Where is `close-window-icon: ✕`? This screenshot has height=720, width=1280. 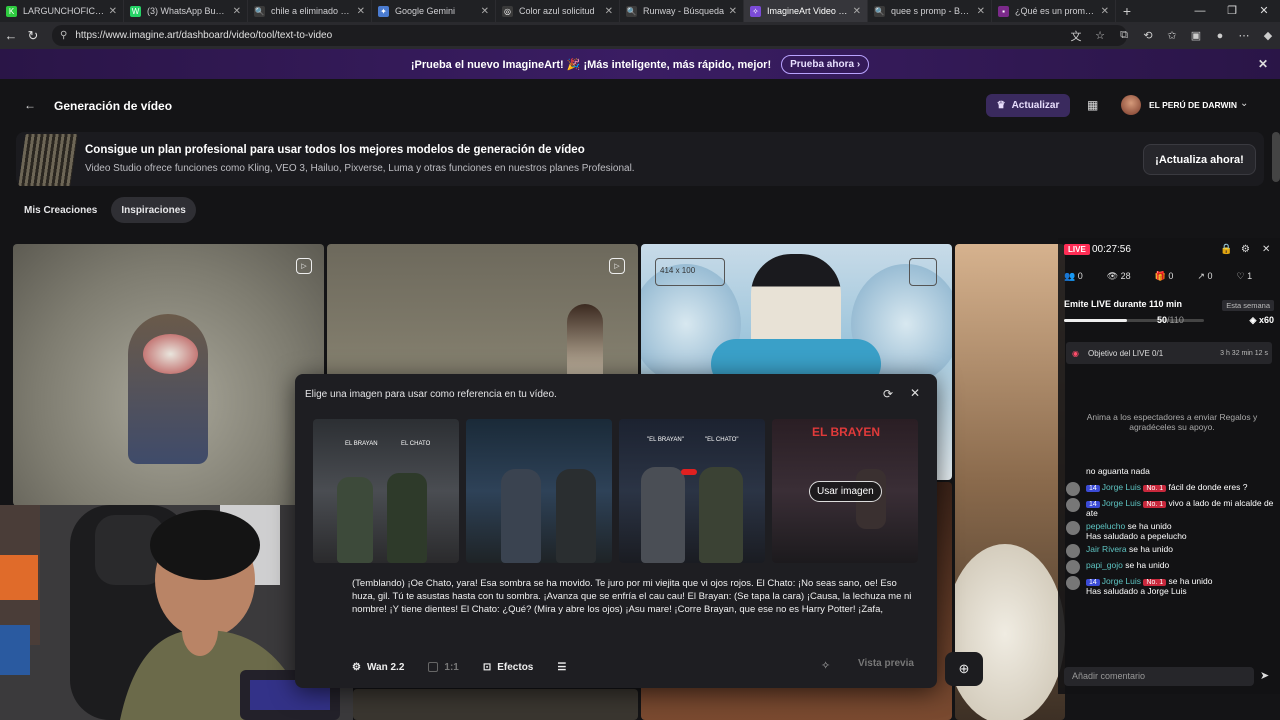
close-window-icon: ✕ is located at coordinates (1264, 11).